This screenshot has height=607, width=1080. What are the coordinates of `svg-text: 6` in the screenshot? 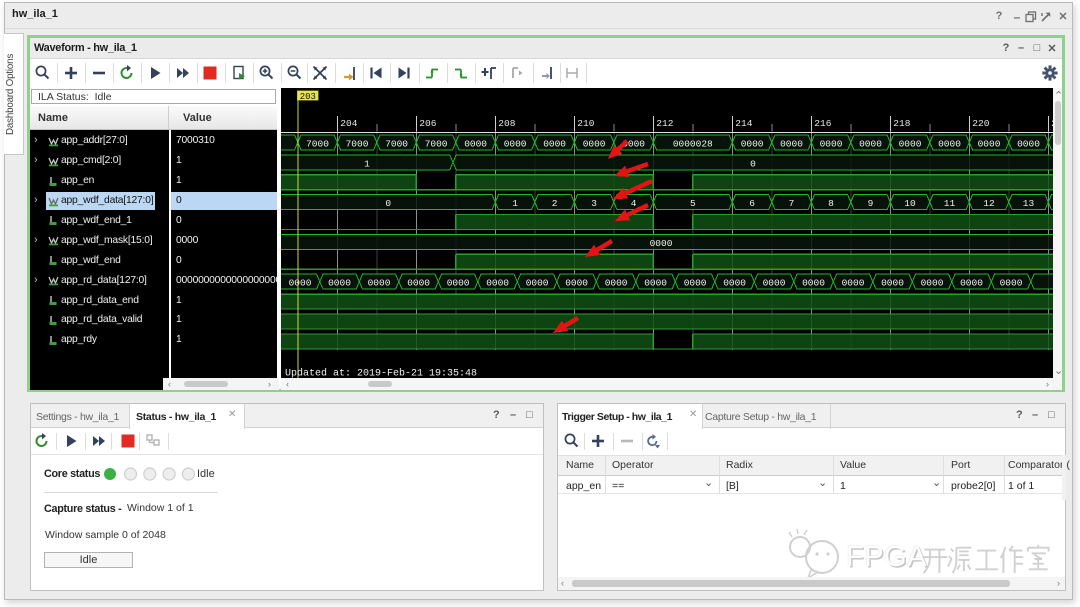 It's located at (752, 203).